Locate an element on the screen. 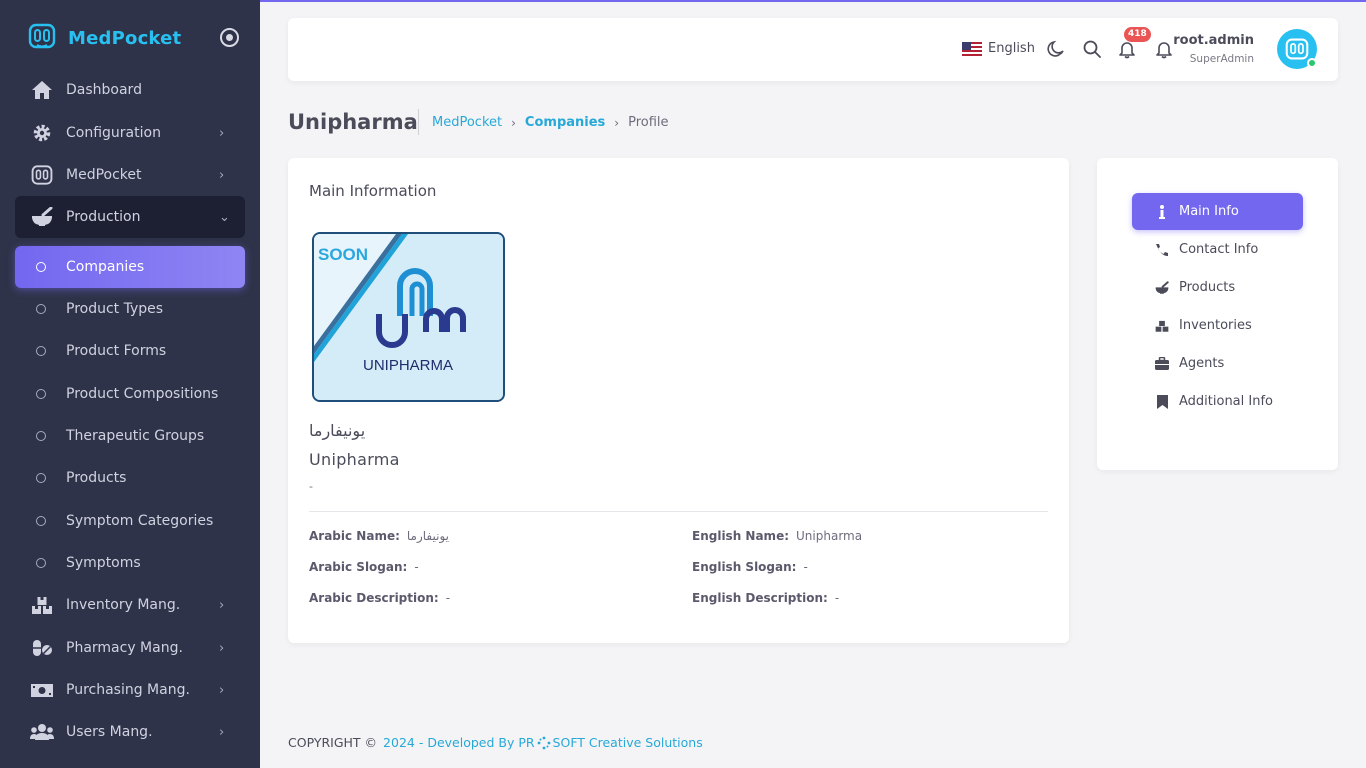 This screenshot has height=768, width=1366. footer-credit-suffix: SOFT Creative Solutions is located at coordinates (628, 742).